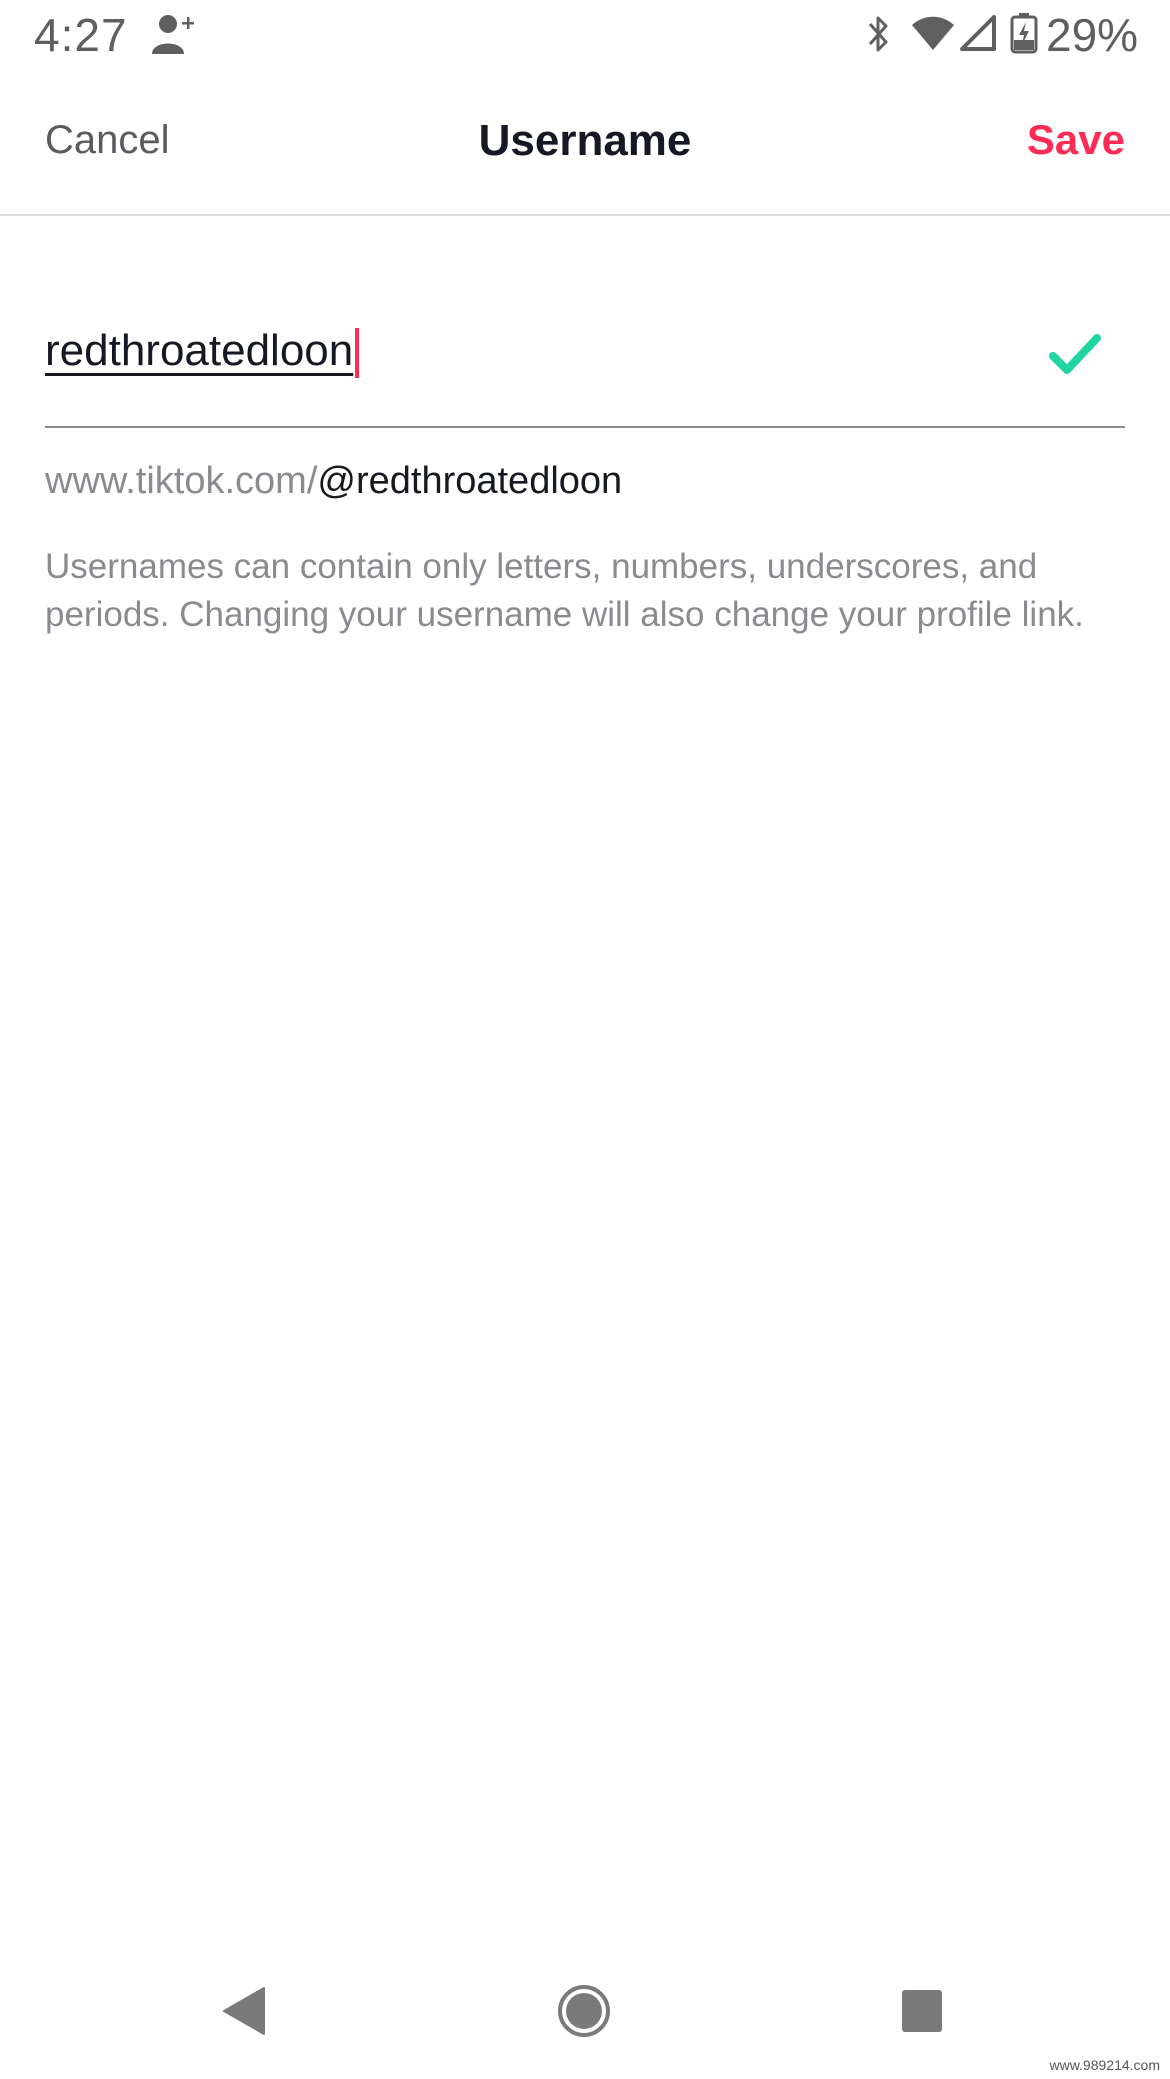 The width and height of the screenshot is (1170, 2079). I want to click on username-field-row: redthroatedloon, so click(585, 364).